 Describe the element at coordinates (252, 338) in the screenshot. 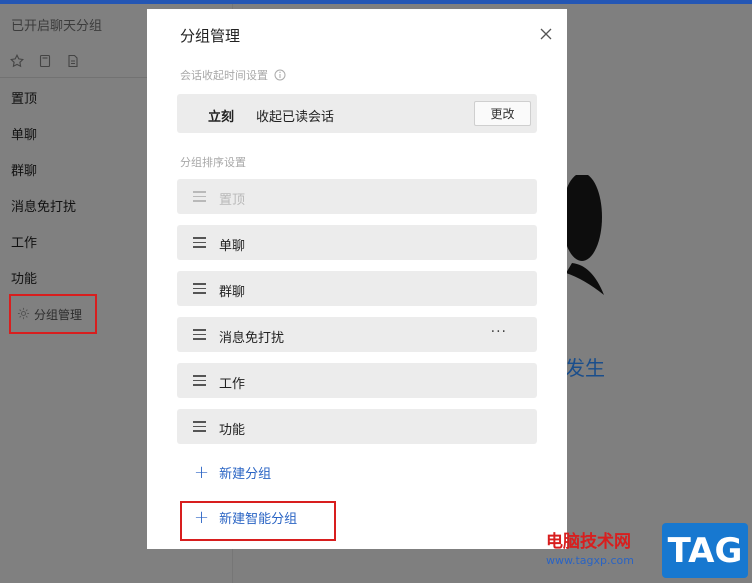

I see `group-label: 消息免打扰` at that location.